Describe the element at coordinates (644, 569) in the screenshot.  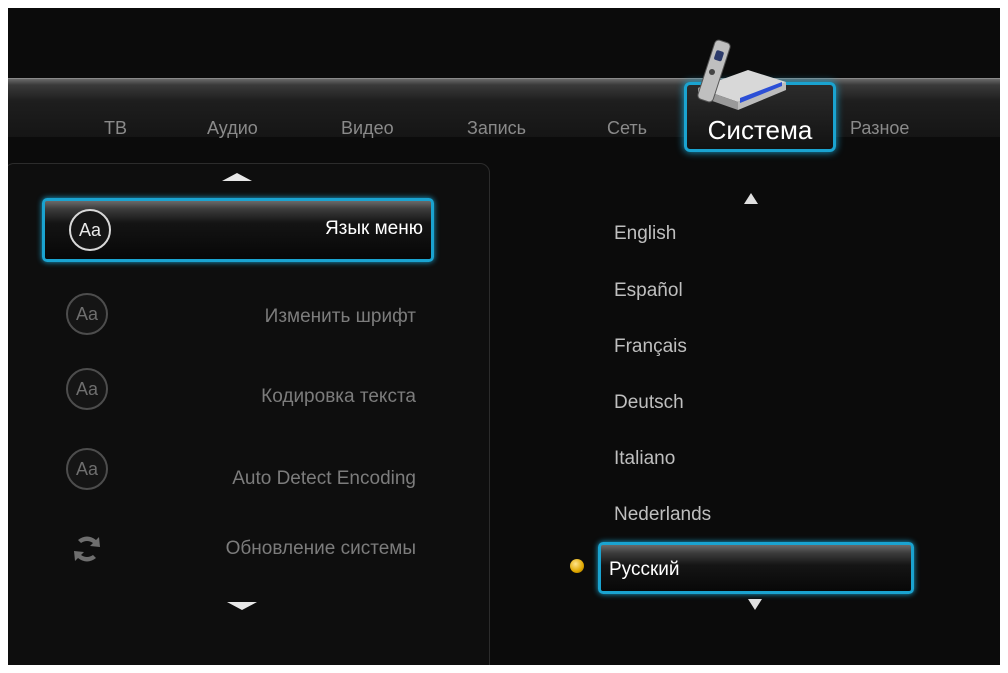
I see `language-option-label: Русский` at that location.